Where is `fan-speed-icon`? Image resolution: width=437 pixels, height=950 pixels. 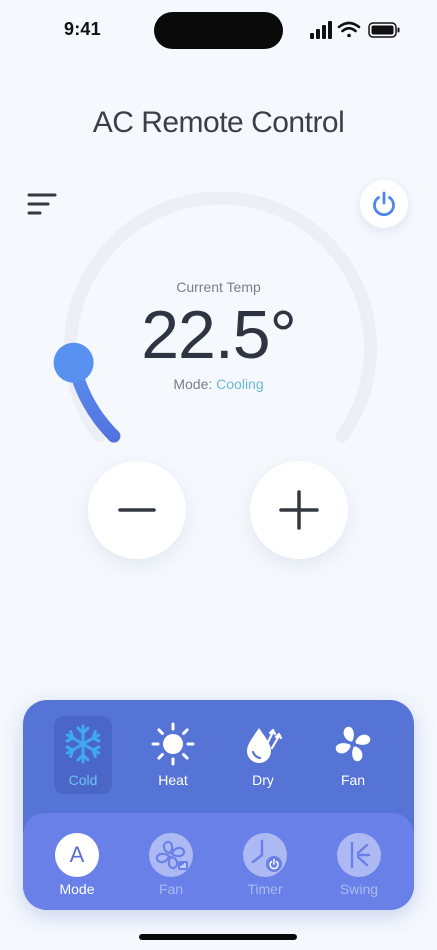 fan-speed-icon is located at coordinates (171, 855).